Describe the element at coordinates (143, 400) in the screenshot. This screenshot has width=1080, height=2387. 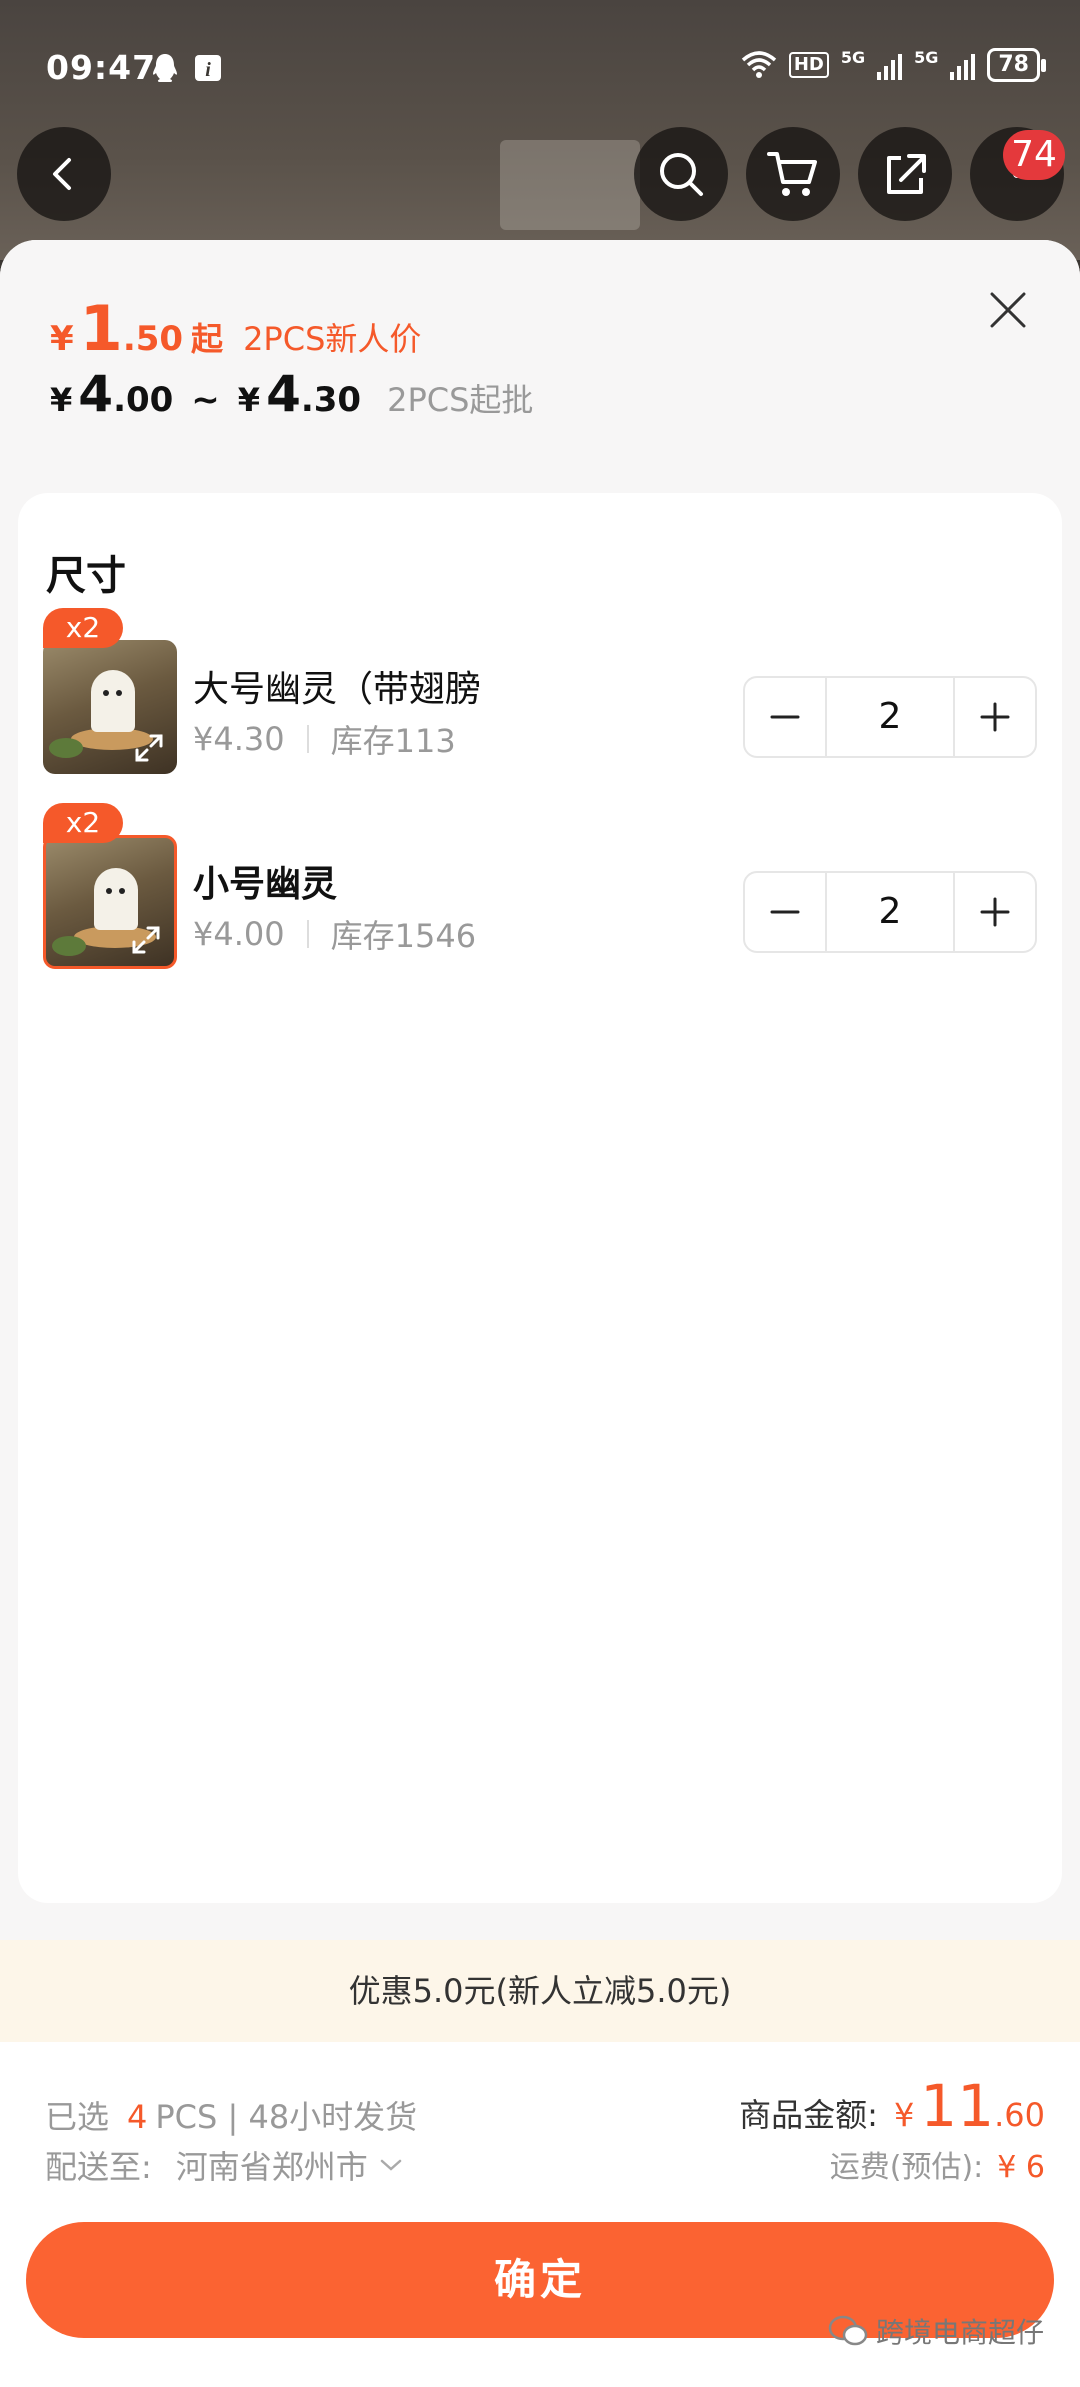
I see `range-dec-1: .00` at that location.